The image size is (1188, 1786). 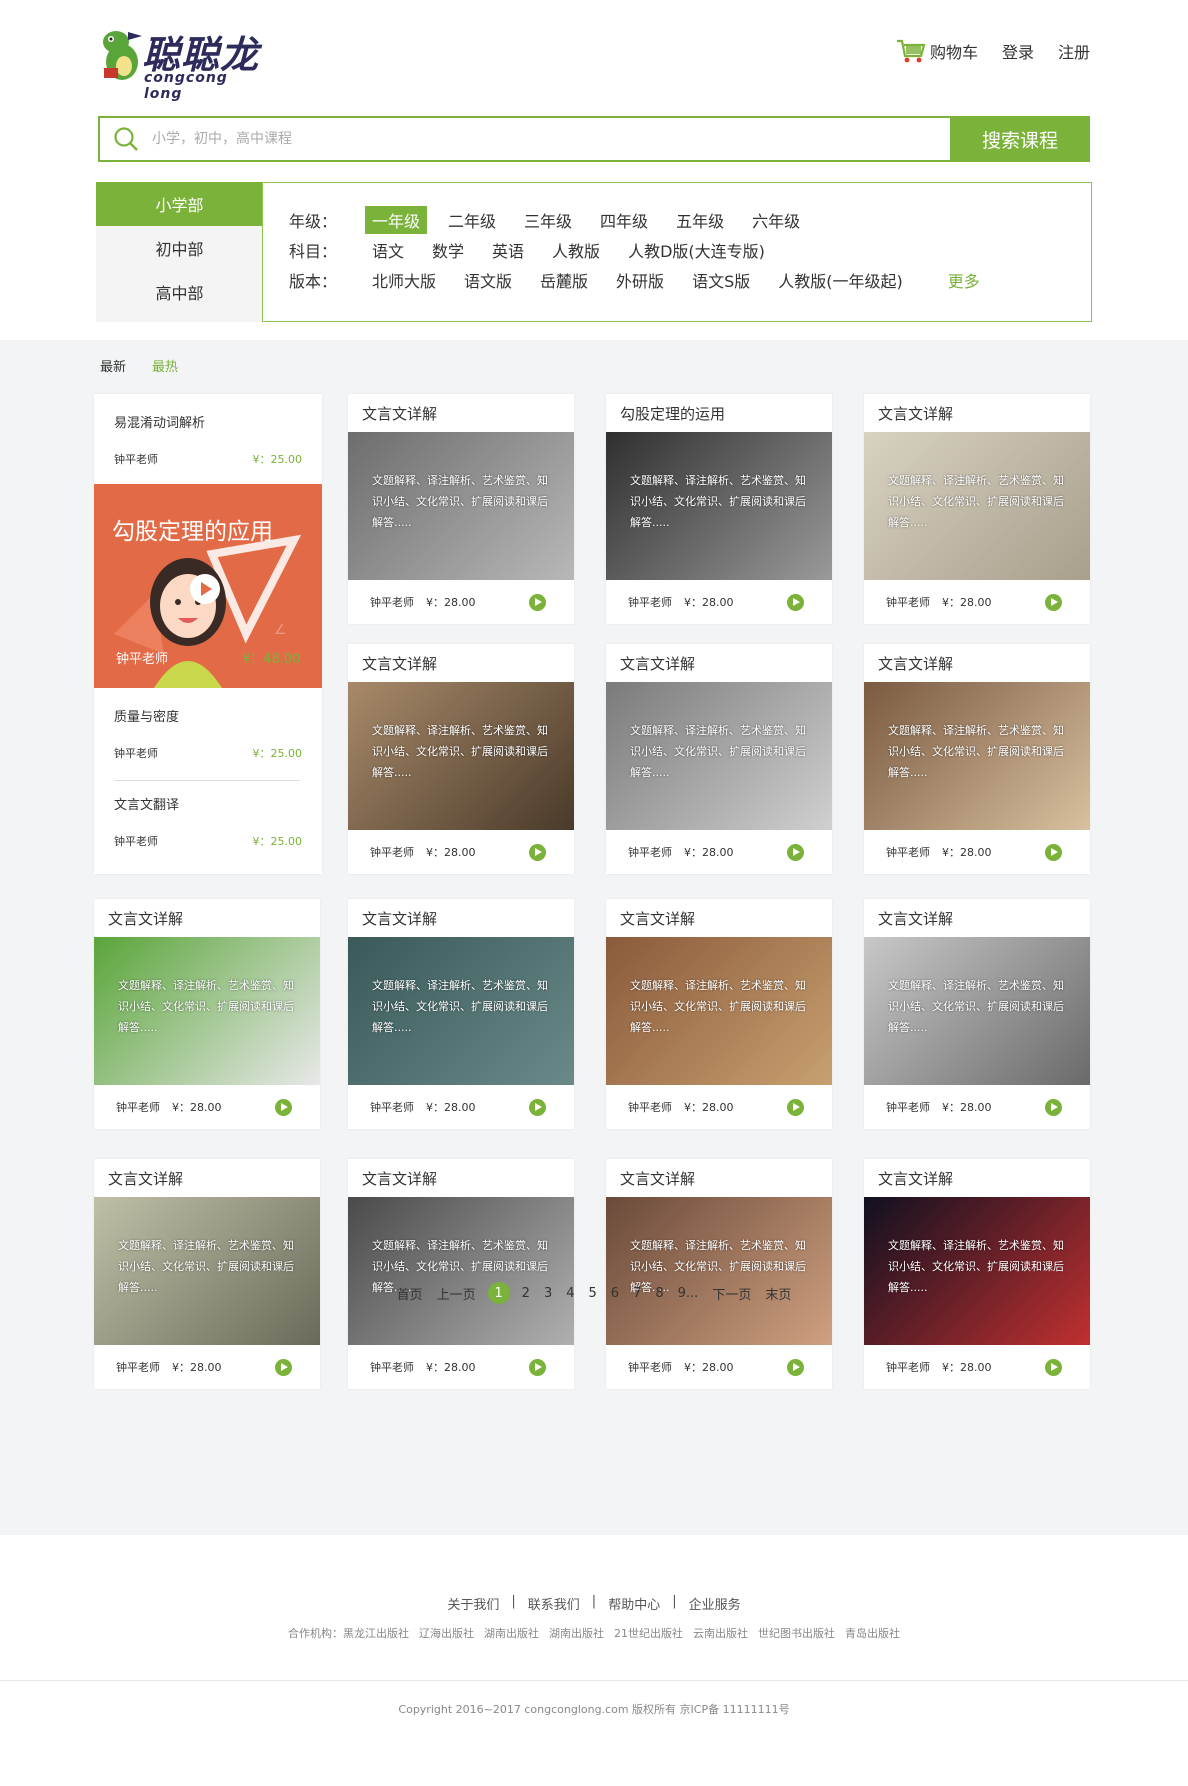 What do you see at coordinates (648, 1633) in the screenshot?
I see `partner-link: 21世纪出版社` at bounding box center [648, 1633].